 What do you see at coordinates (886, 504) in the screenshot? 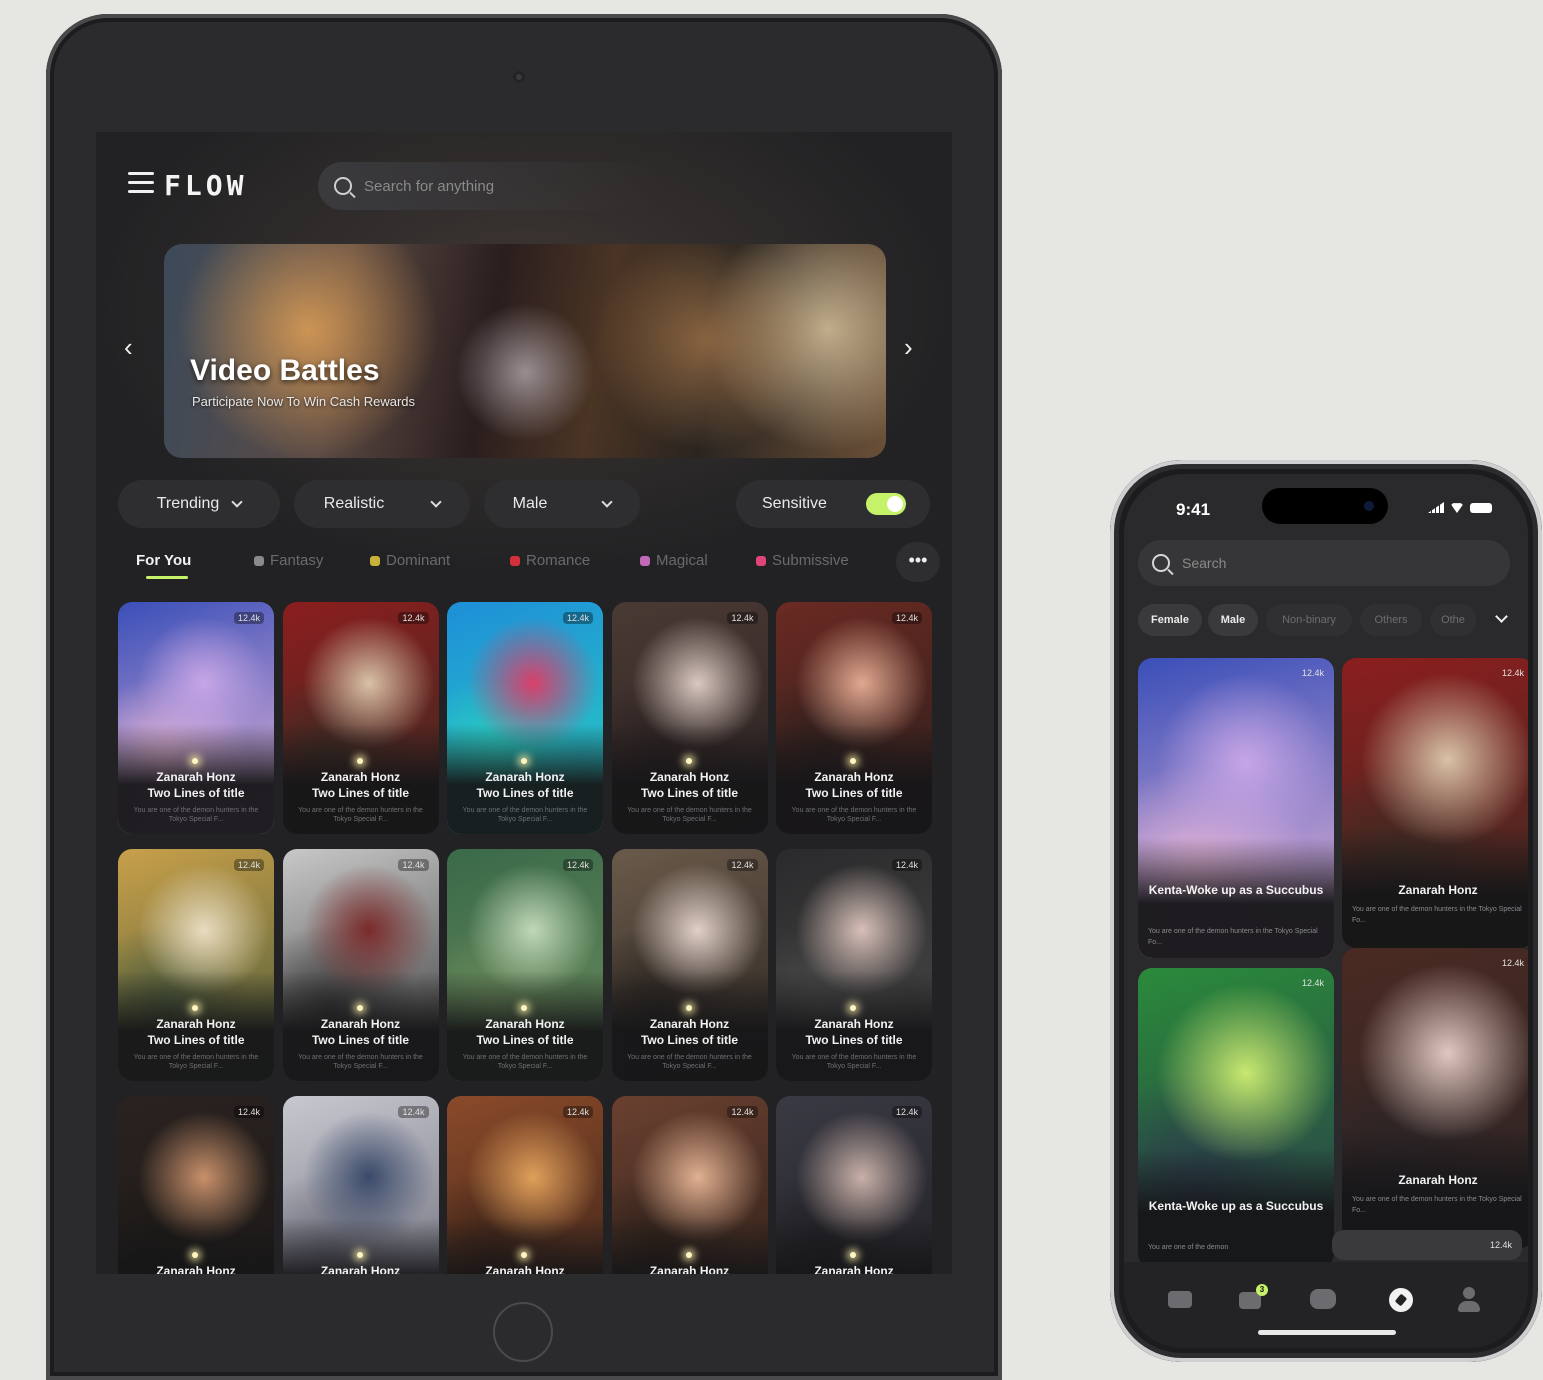
I see `sensitive-toggle` at bounding box center [886, 504].